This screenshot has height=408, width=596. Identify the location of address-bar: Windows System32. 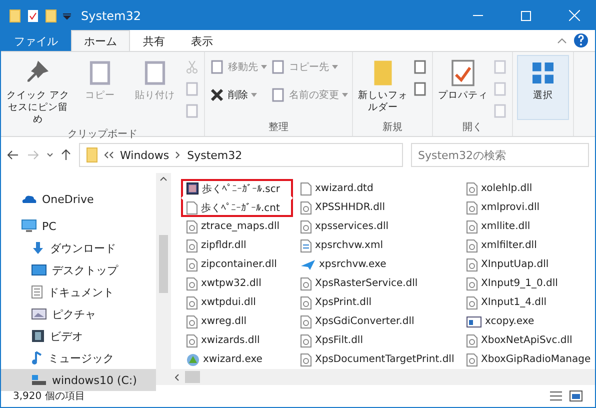
(241, 155).